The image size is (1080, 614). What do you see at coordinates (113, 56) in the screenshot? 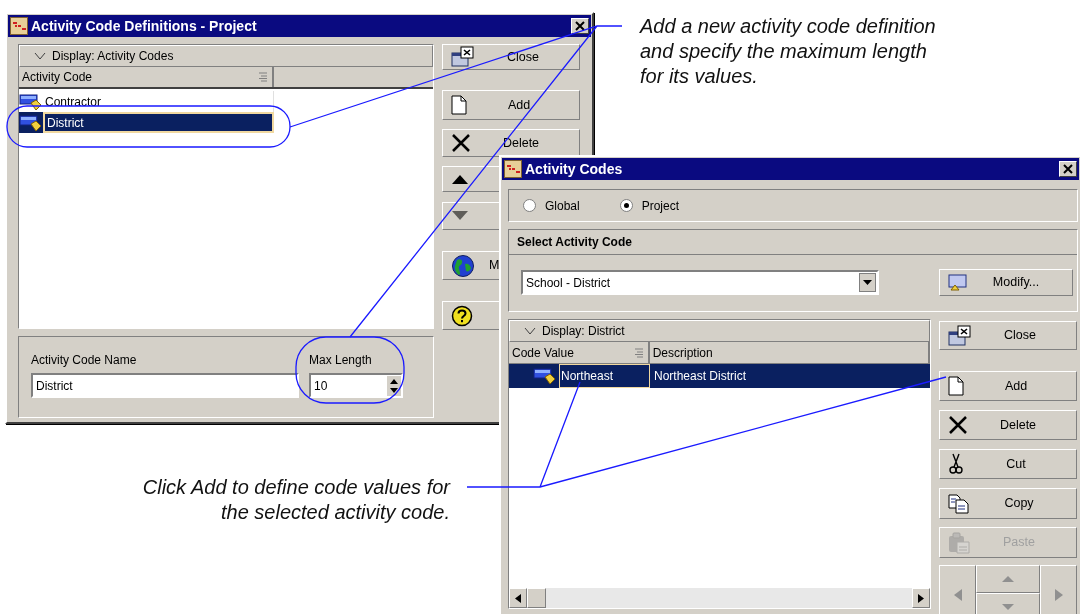
I see `display-label: Display: Activity Codes` at bounding box center [113, 56].